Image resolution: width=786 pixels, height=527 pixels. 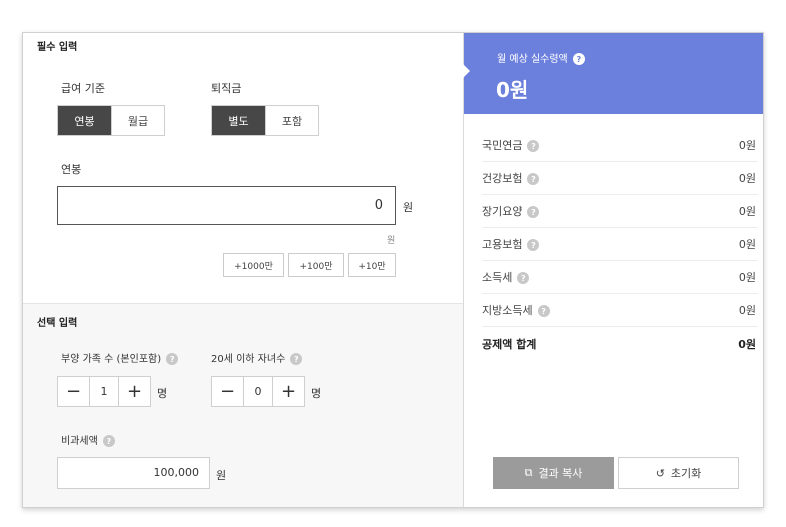 I want to click on severance-label: 퇴직금, so click(x=226, y=88).